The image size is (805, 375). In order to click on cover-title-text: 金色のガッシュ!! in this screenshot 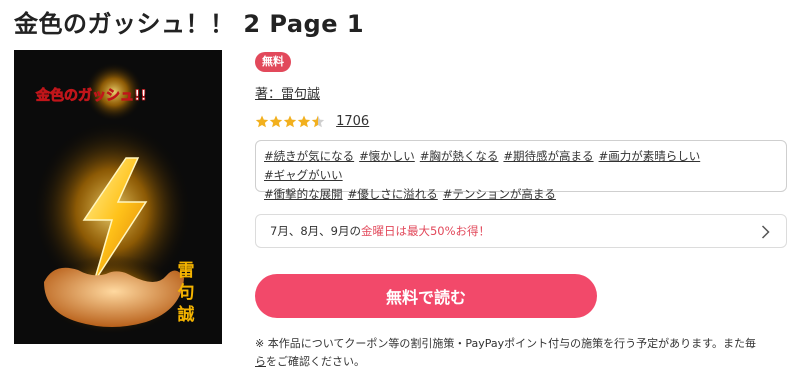, I will do `click(91, 95)`.